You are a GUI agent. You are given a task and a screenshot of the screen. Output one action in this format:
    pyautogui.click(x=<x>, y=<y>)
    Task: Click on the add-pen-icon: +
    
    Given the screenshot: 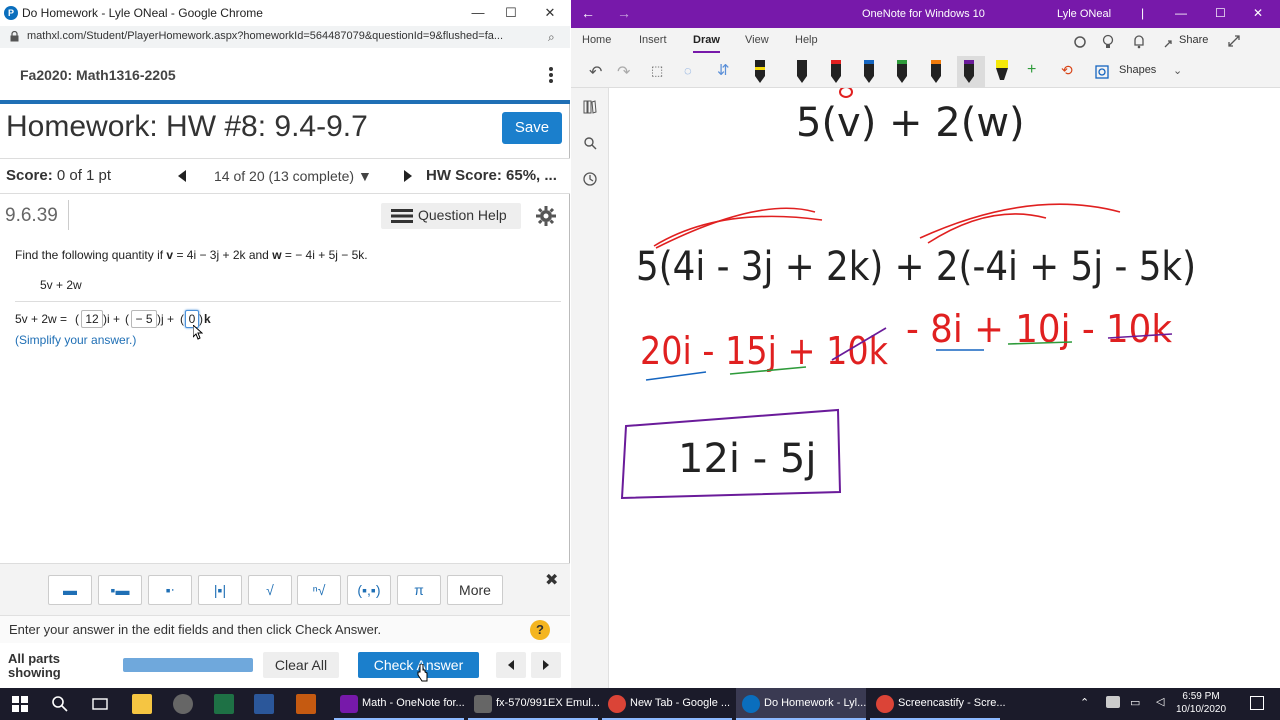 What is the action you would take?
    pyautogui.click(x=1031, y=70)
    